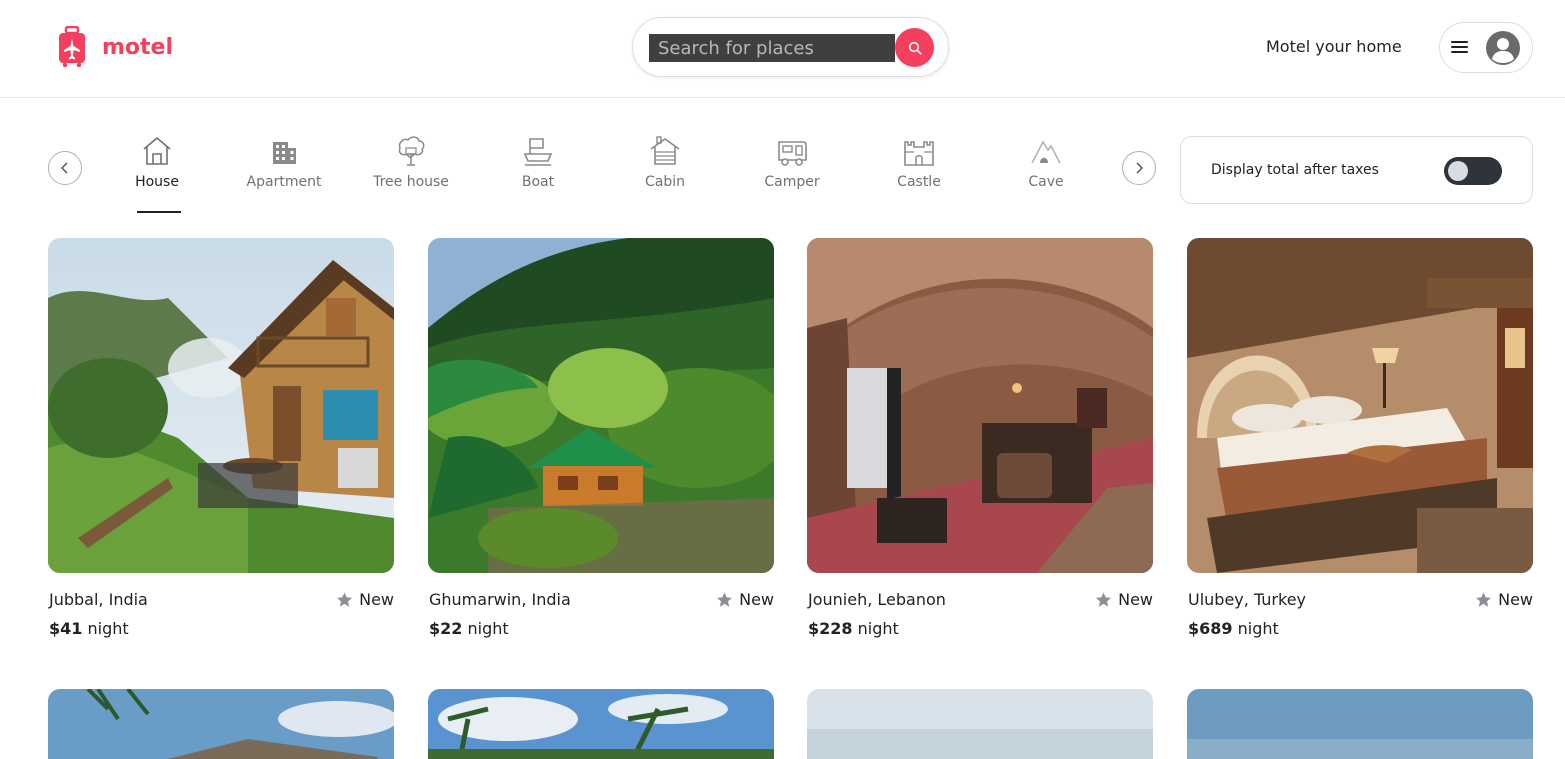  I want to click on category-castle: Castle, so click(919, 174).